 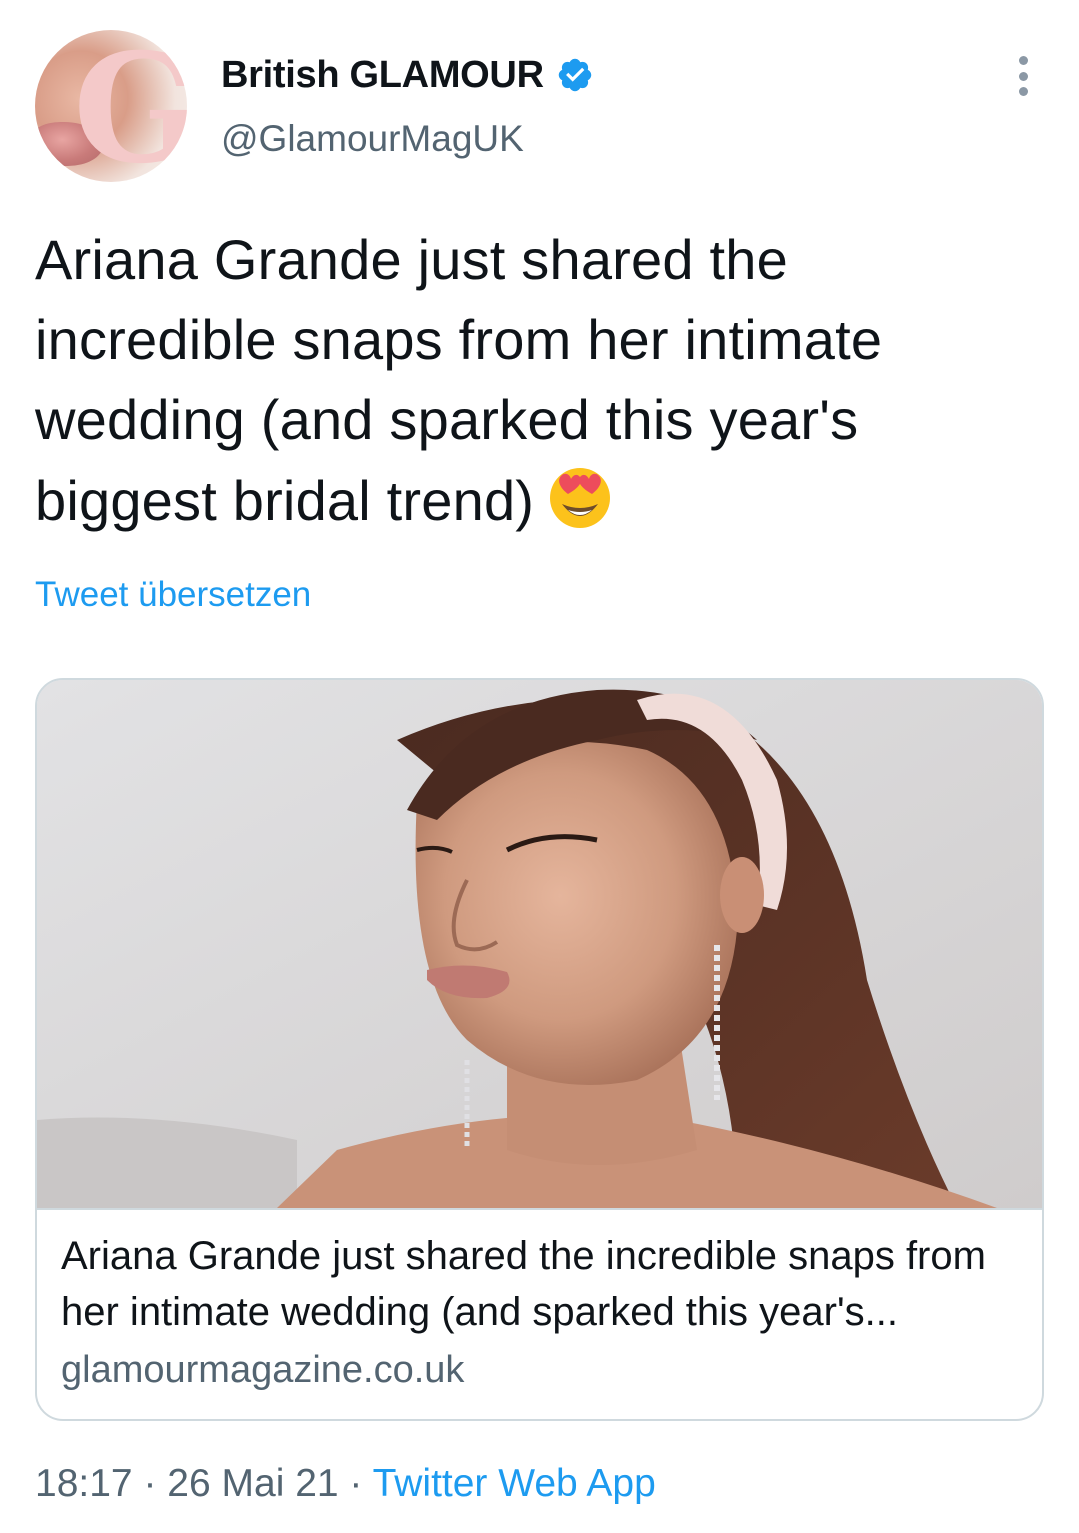 I want to click on tweet-time: 18:17, so click(x=84, y=1483).